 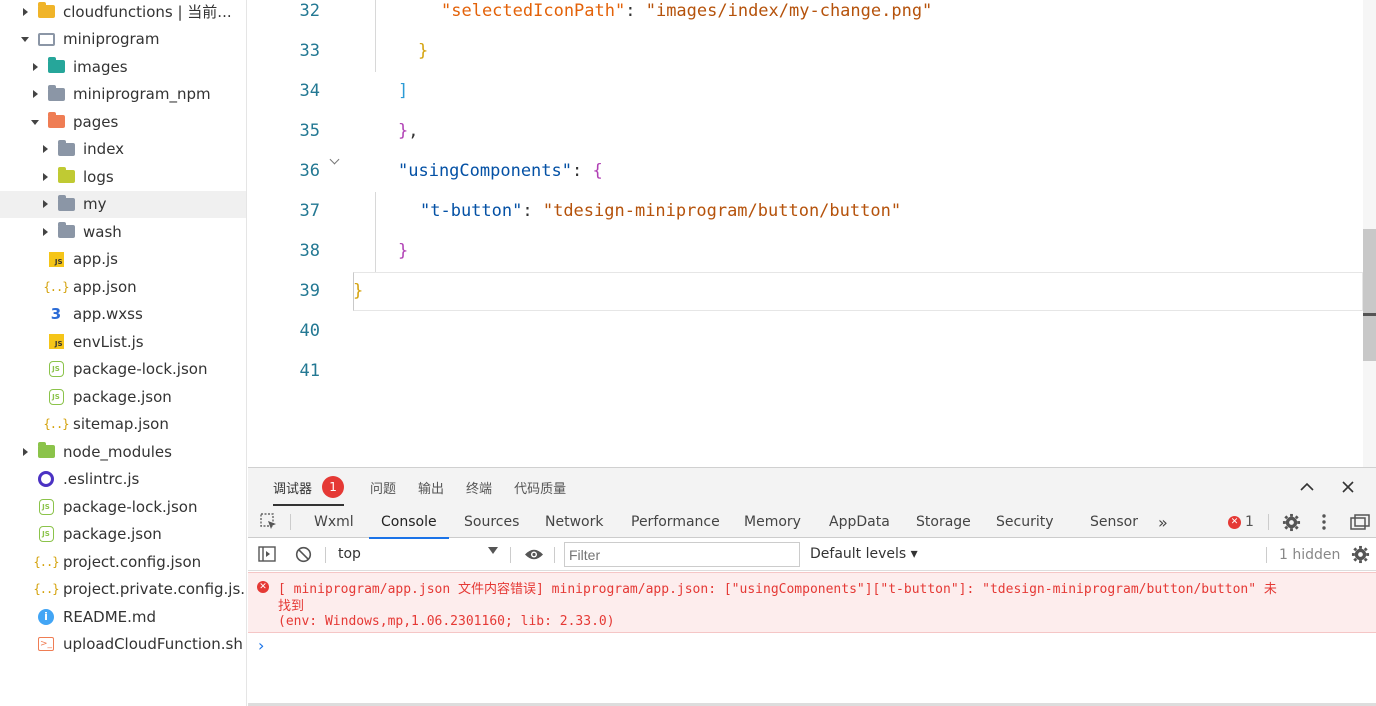 What do you see at coordinates (267, 556) in the screenshot?
I see `sidebar-toggle-icon` at bounding box center [267, 556].